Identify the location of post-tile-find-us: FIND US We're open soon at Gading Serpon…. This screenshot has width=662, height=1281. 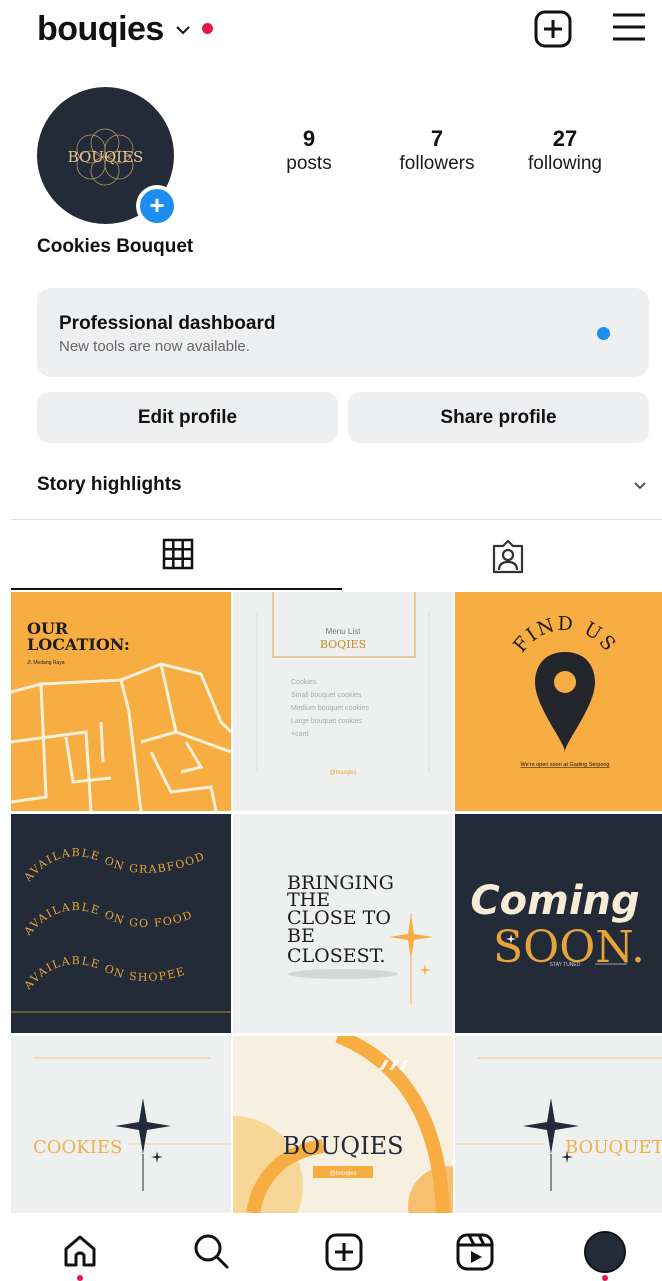
(558, 701).